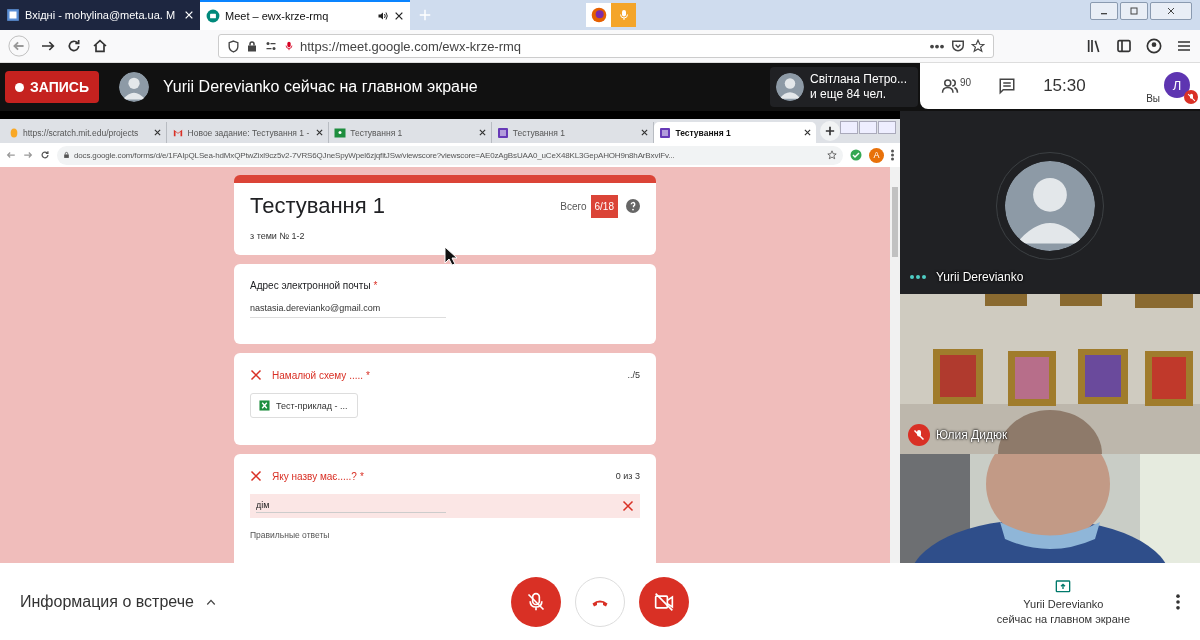 This screenshot has width=1200, height=640. I want to click on presenter-status: сейчас на главном экране, so click(1063, 619).